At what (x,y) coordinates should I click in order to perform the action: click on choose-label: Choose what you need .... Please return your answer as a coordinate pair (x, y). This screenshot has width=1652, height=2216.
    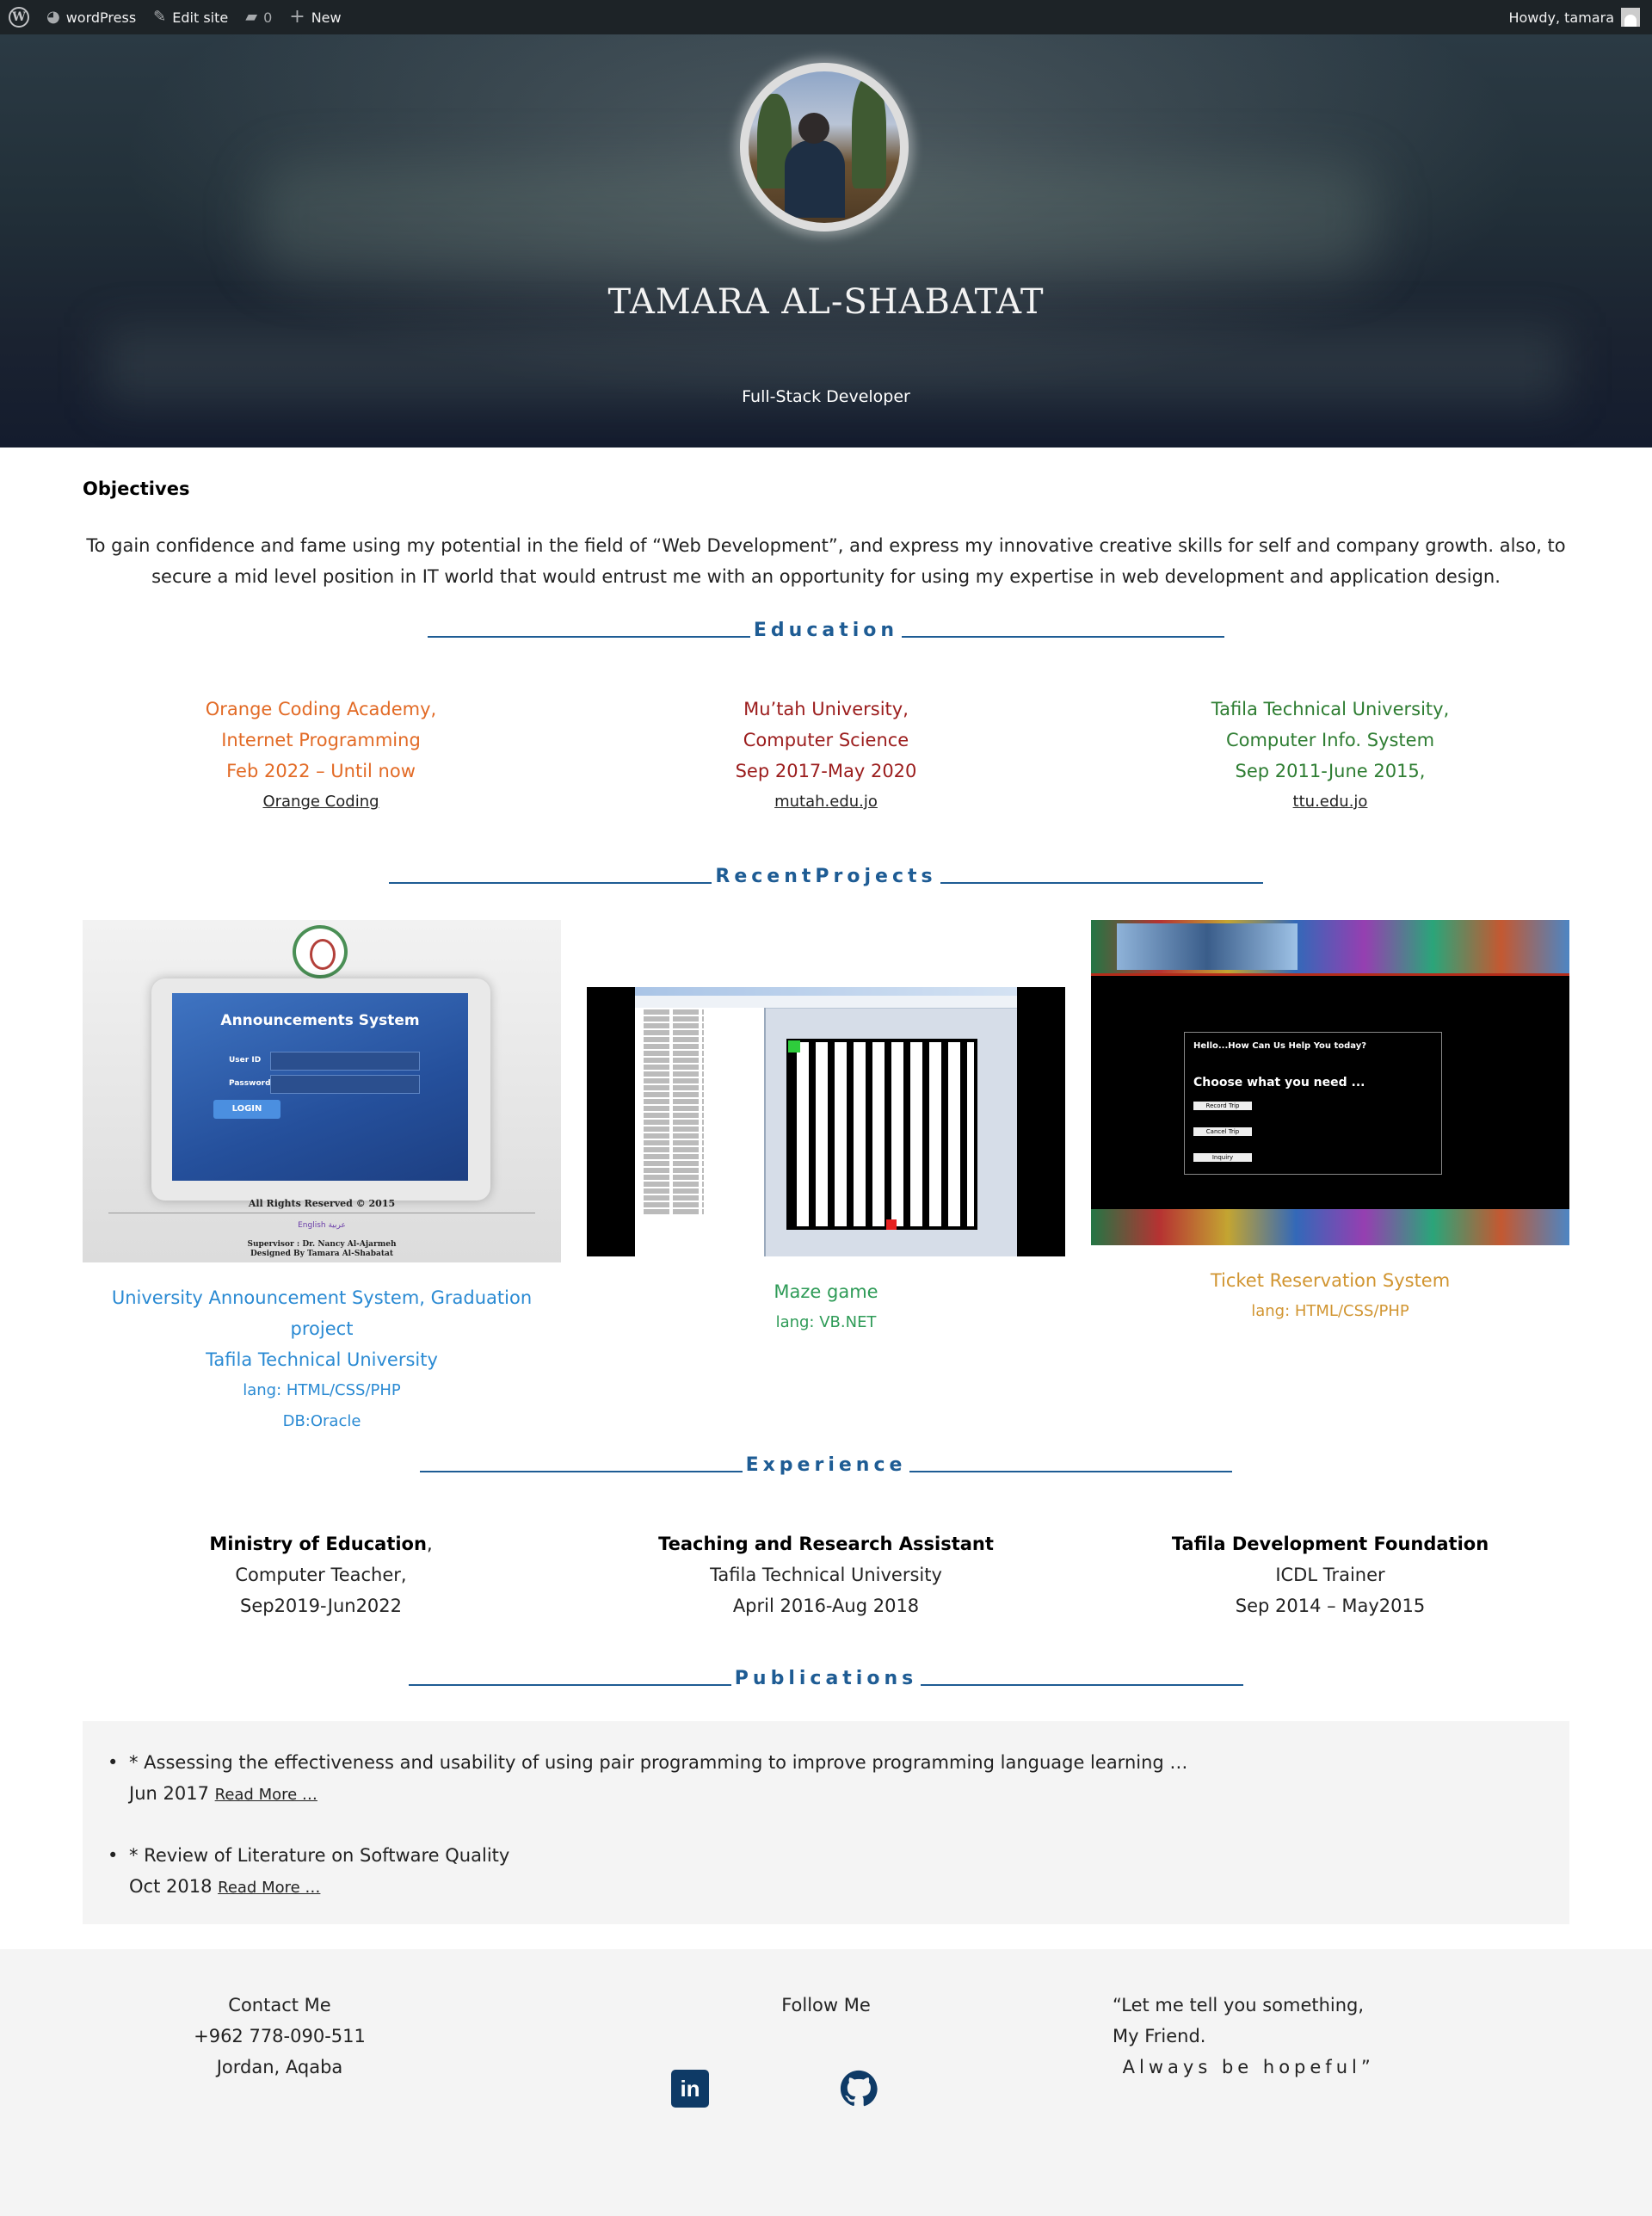
    Looking at the image, I should click on (1279, 1082).